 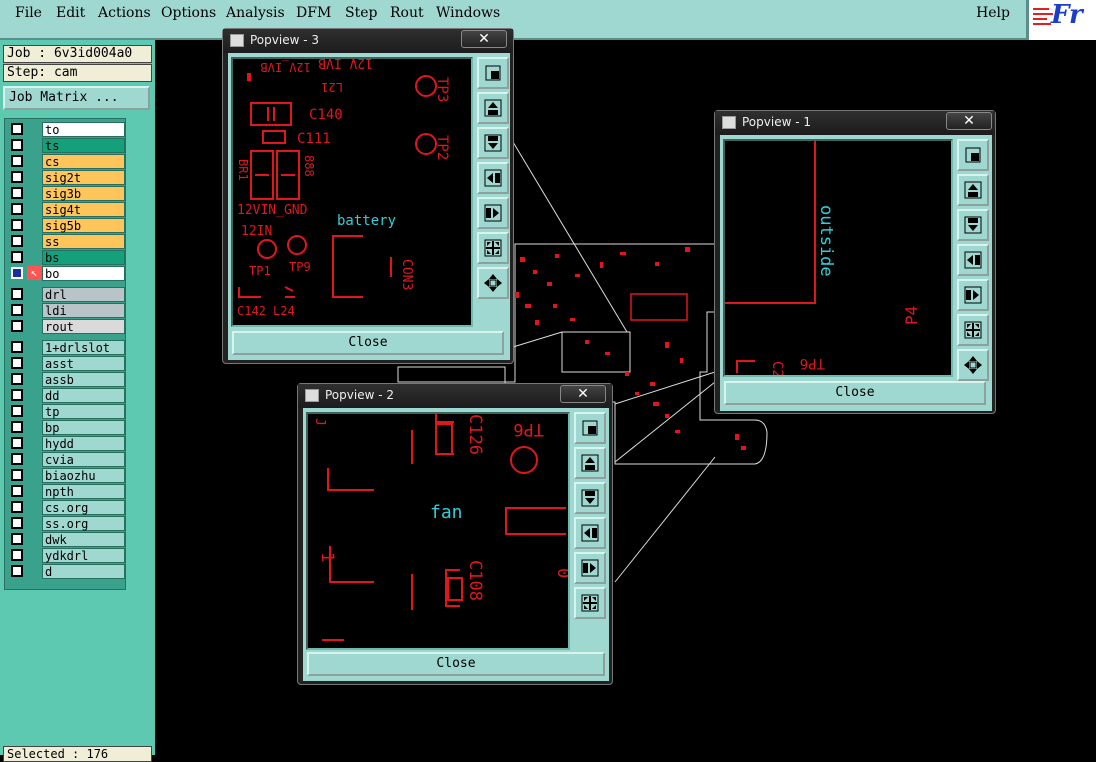 What do you see at coordinates (83, 326) in the screenshot?
I see `layer-name: rout` at bounding box center [83, 326].